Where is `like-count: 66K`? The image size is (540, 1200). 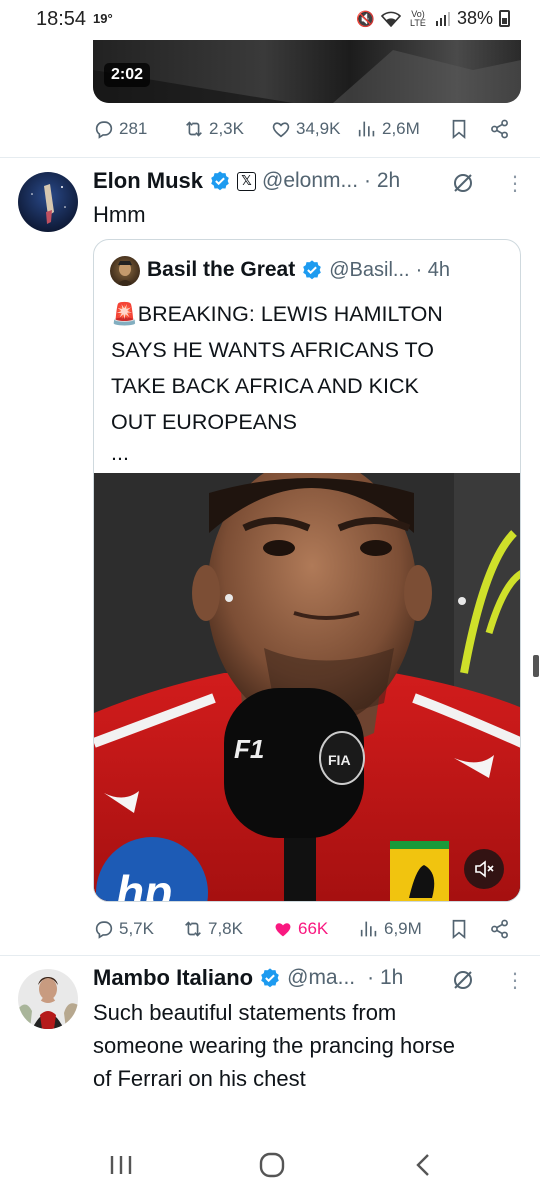 like-count: 66K is located at coordinates (313, 928).